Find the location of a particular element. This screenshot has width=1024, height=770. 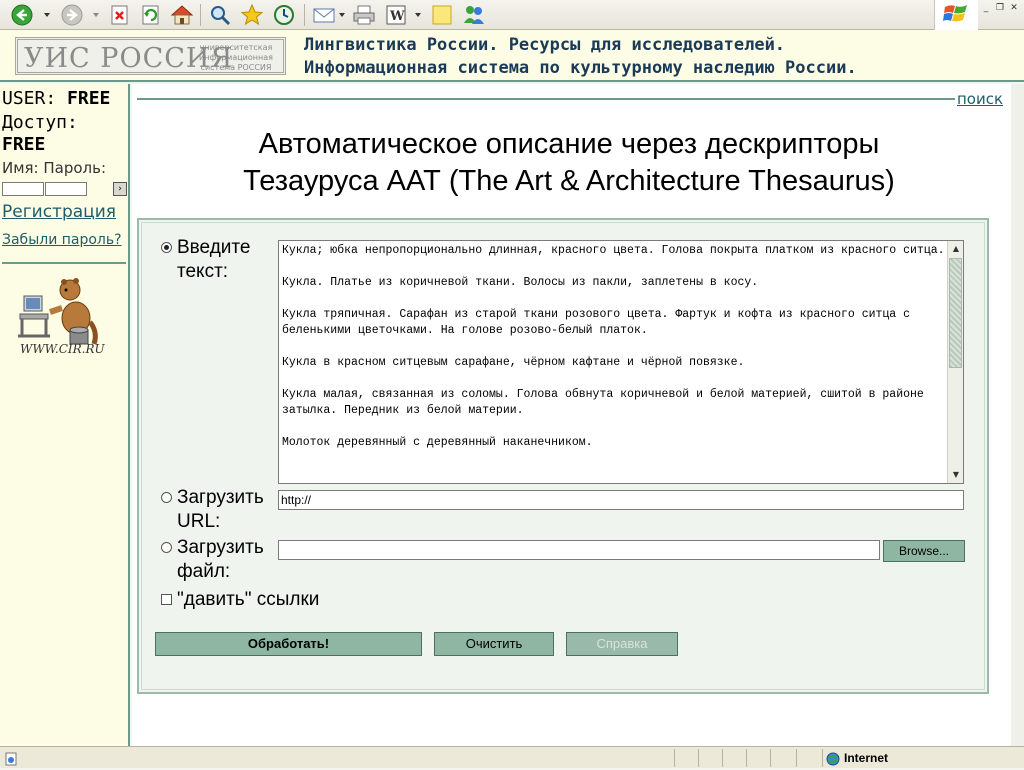

access-label: Доступ: is located at coordinates (40, 122).